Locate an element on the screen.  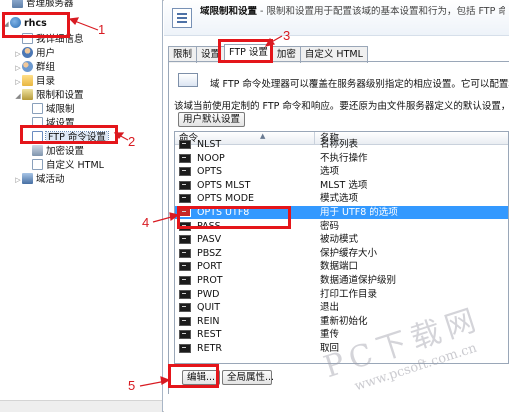
command-description: 密码 is located at coordinates (330, 226).